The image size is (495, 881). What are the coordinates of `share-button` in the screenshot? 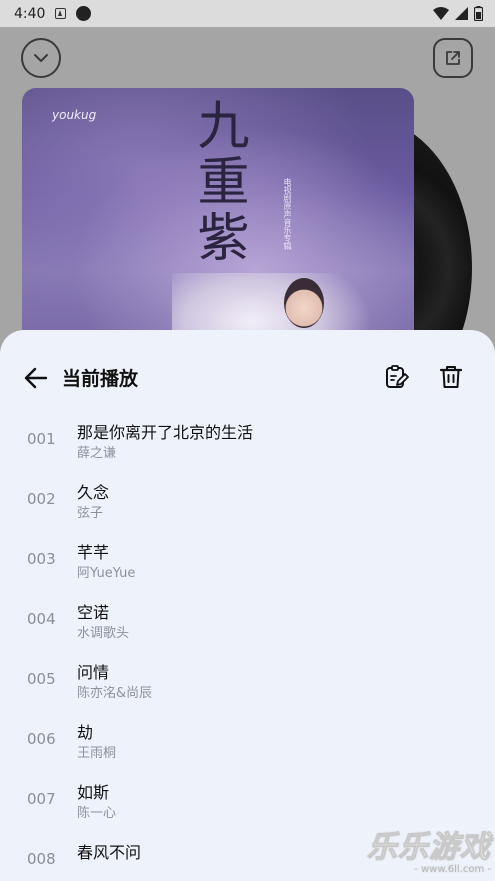 It's located at (453, 58).